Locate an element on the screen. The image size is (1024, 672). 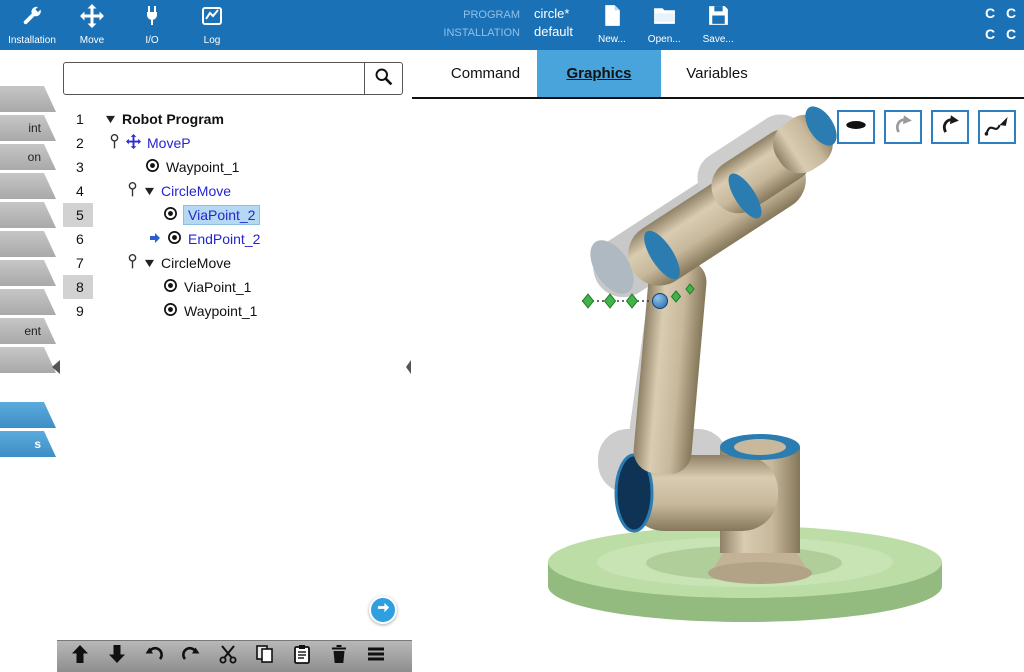
nav-io: I/O is located at coordinates (152, 25).